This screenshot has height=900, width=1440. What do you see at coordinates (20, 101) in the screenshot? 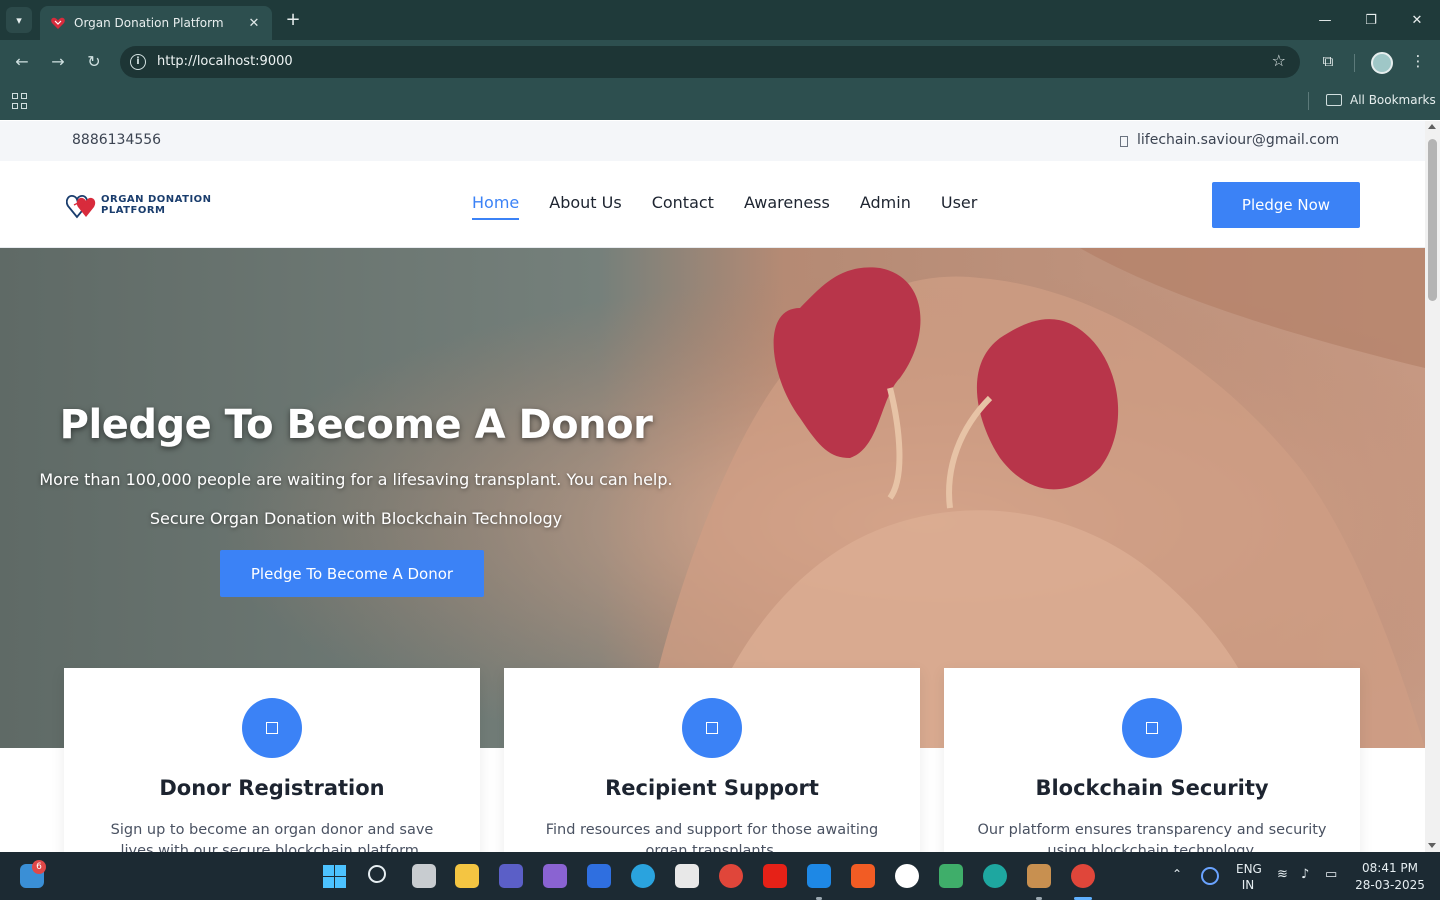
I see `apps-grid-icon` at bounding box center [20, 101].